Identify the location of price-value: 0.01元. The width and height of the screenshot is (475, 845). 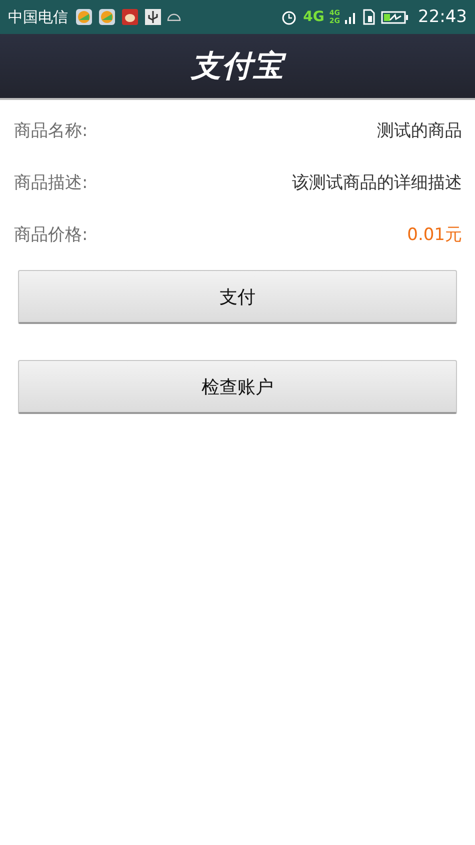
(434, 235).